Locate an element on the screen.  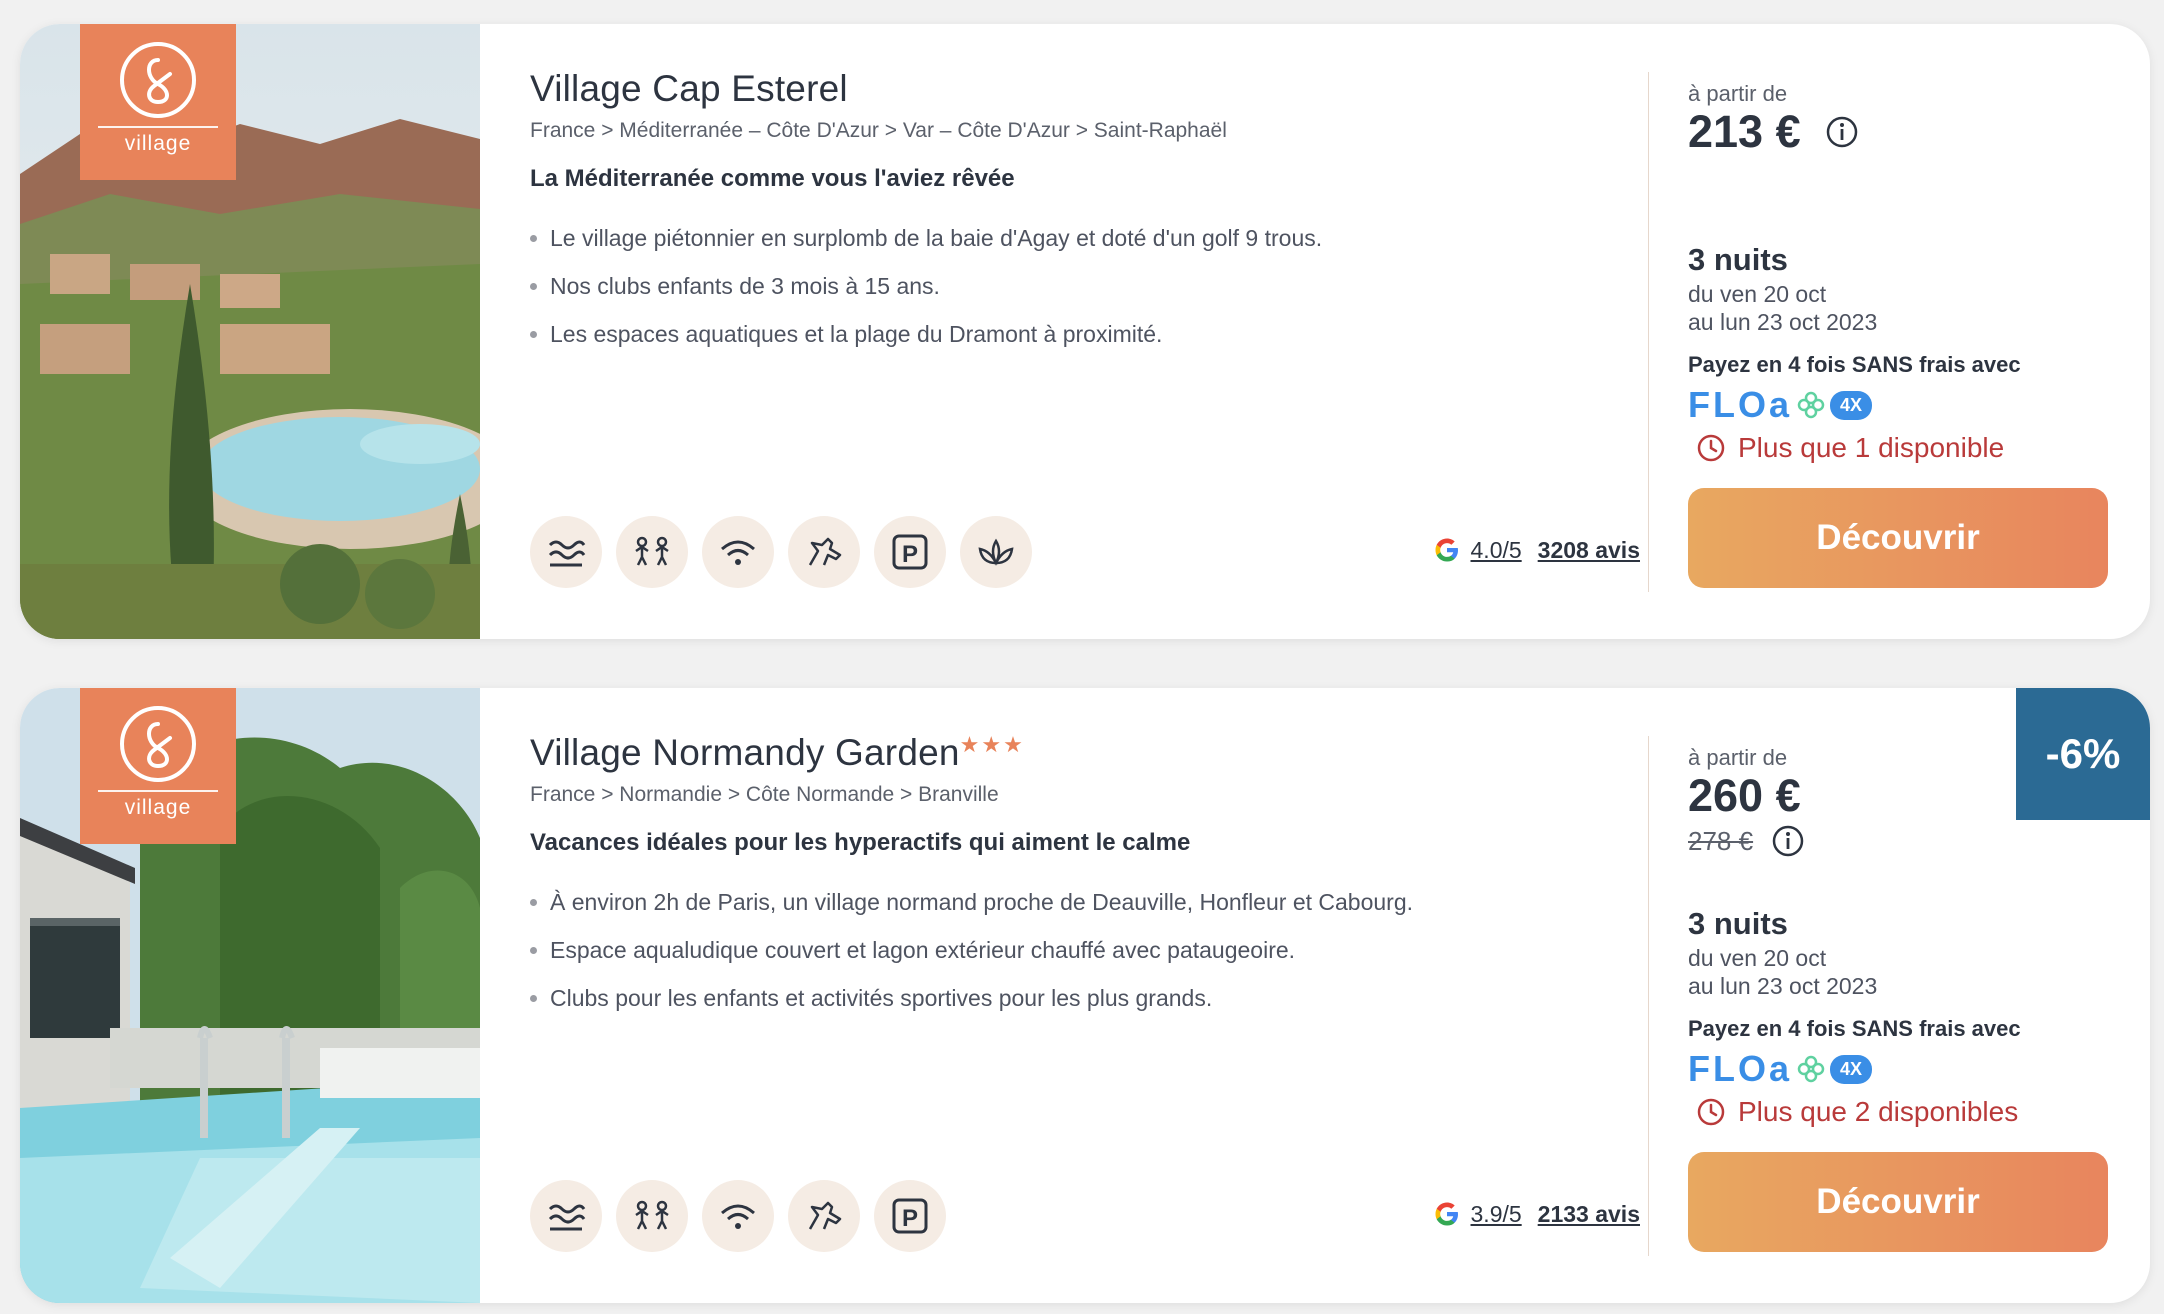
discount-badge: -6% is located at coordinates (2083, 754).